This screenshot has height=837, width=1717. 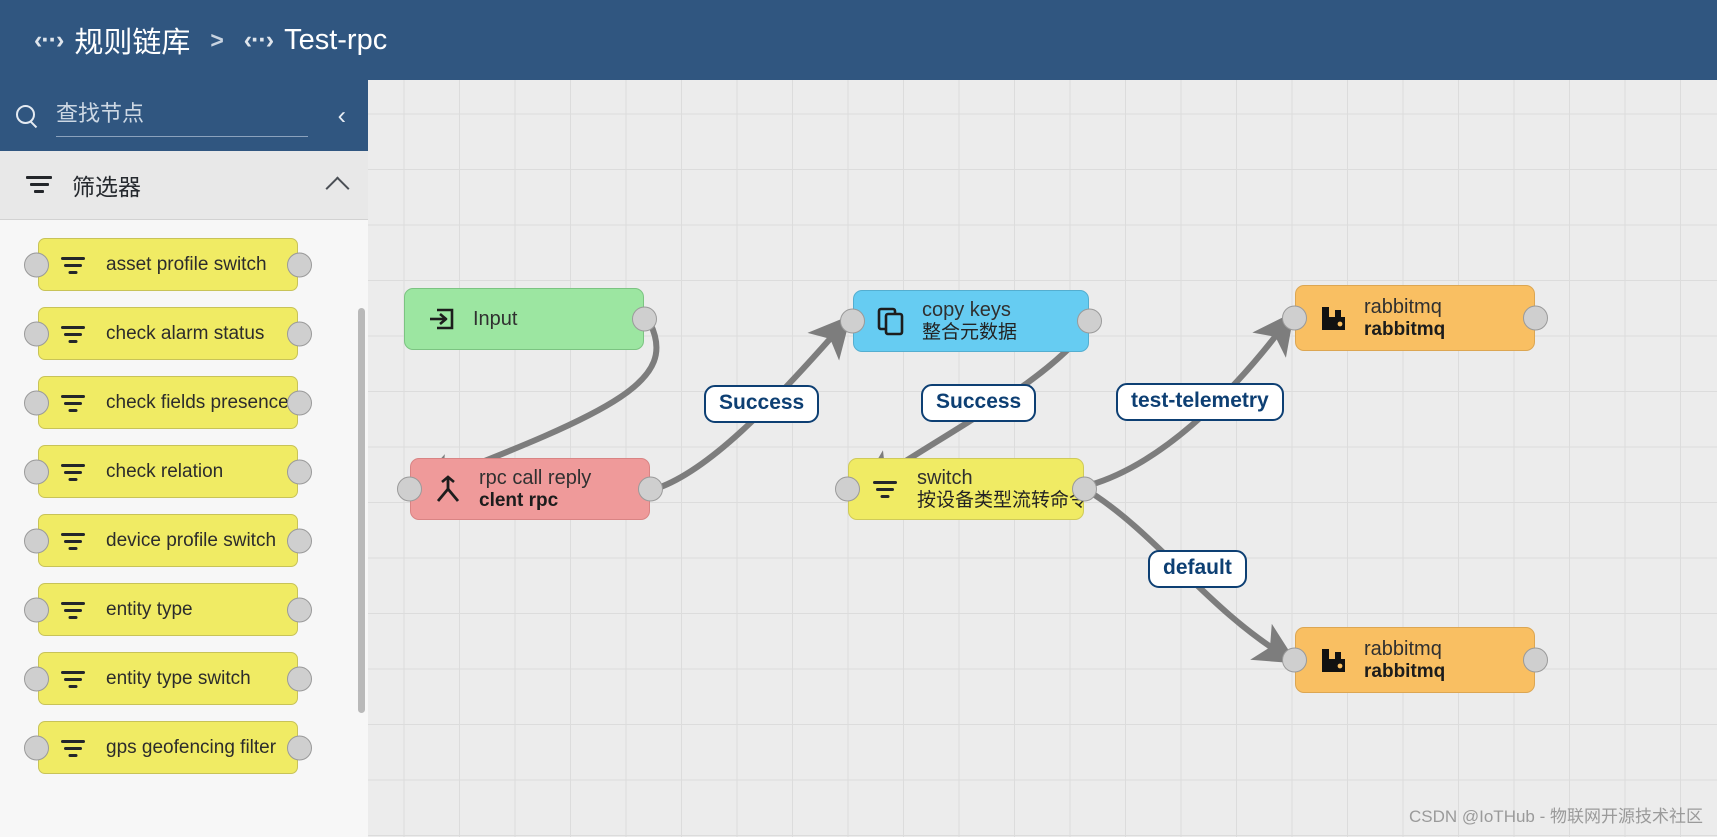 I want to click on watermark: CSDN @IoTHub - 物联网开源技术社区, so click(x=1555, y=816).